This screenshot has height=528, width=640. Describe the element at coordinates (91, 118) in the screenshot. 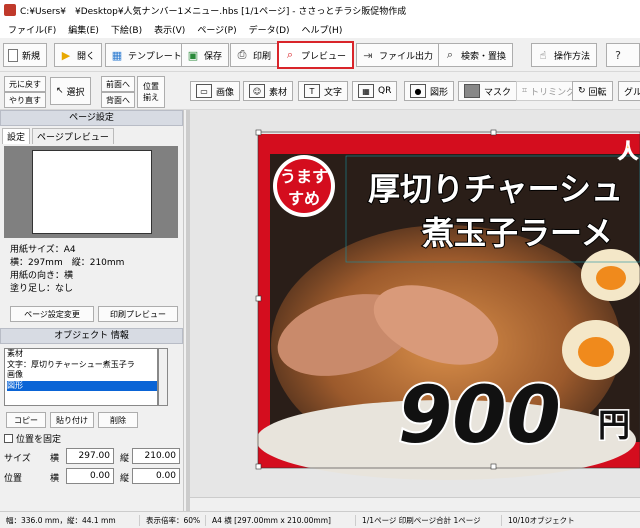

I see `page-settings-header: ページ設定` at that location.